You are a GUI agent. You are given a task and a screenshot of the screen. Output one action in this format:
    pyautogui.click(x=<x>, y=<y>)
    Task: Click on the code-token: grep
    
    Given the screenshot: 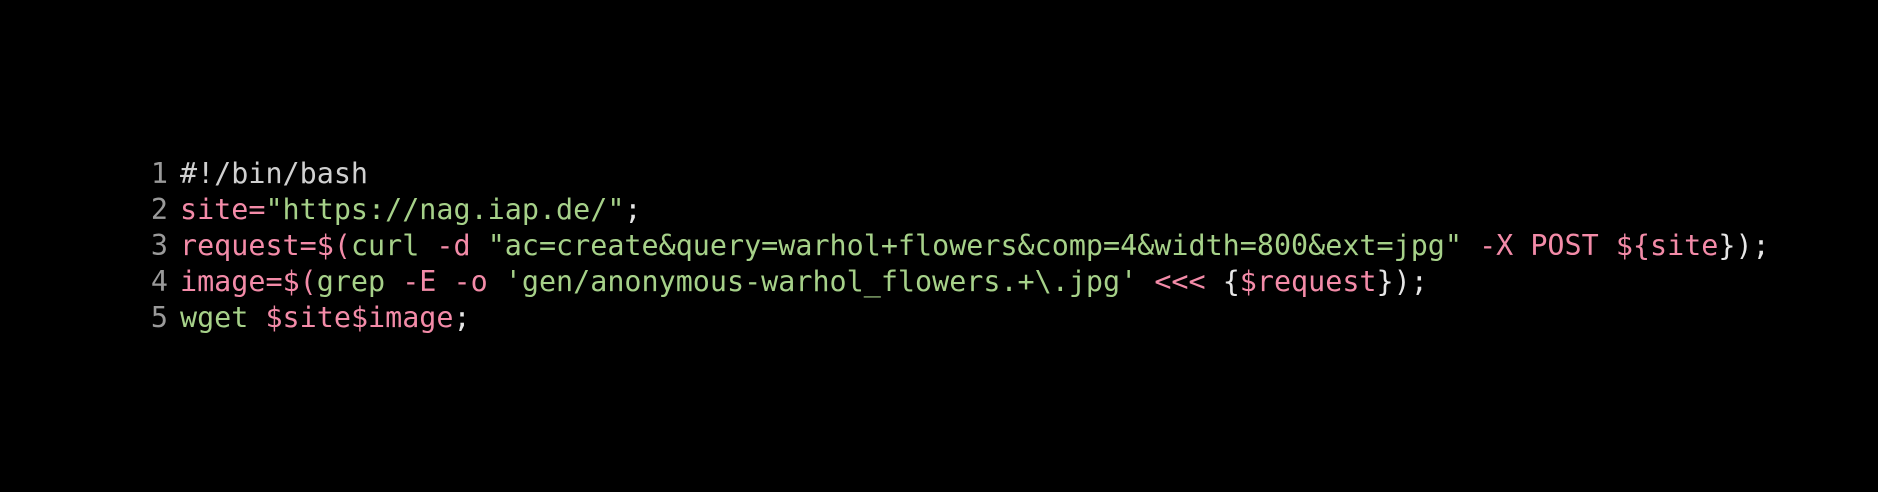 What is the action you would take?
    pyautogui.click(x=351, y=281)
    